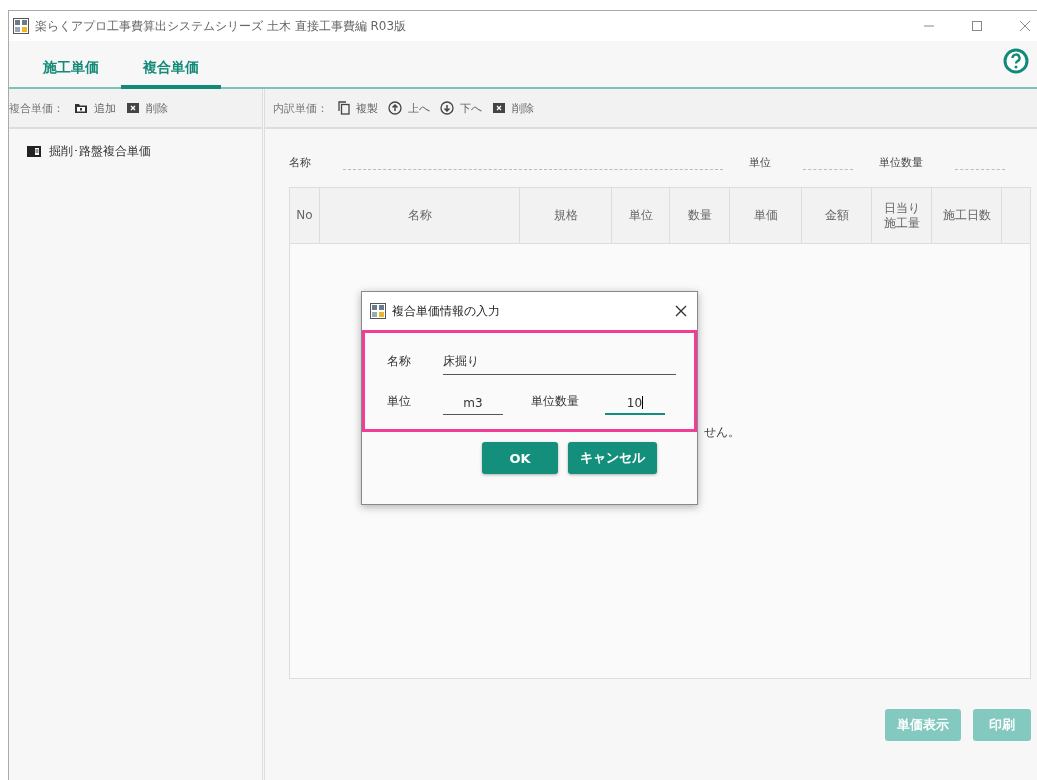  Describe the element at coordinates (81, 108) in the screenshot. I see `folder-plus-icon` at that location.